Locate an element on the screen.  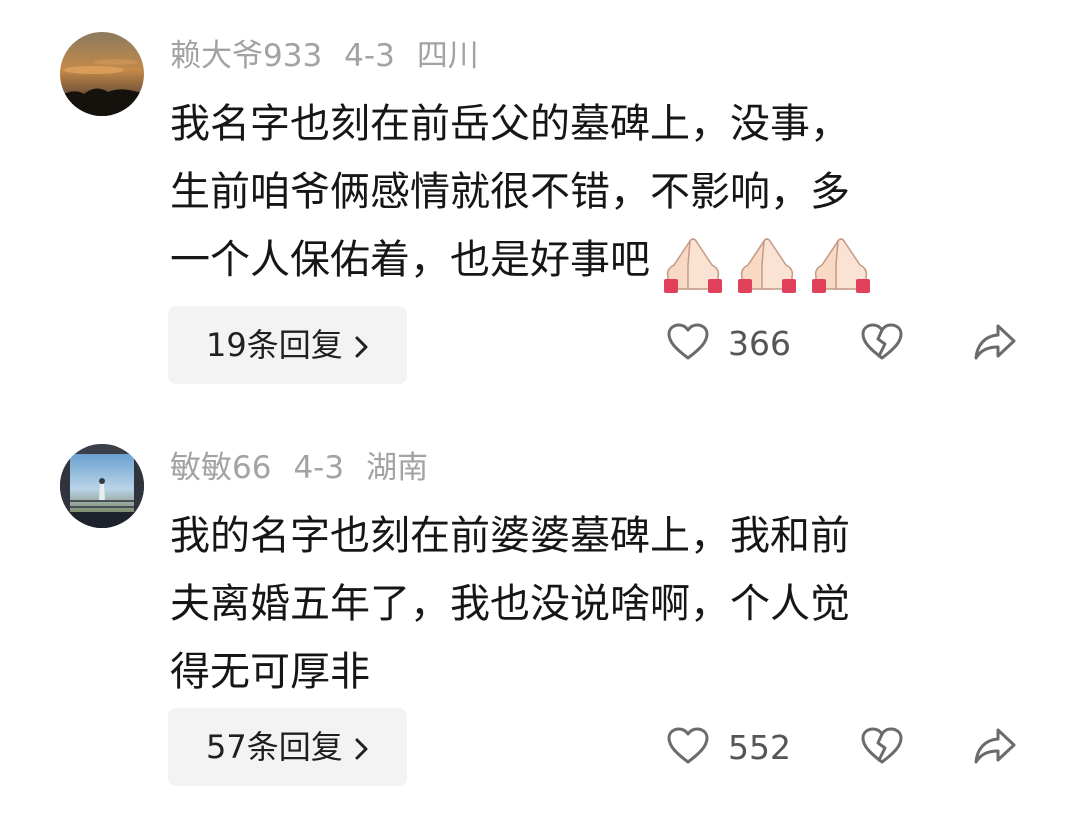
comment-meta: 赖大爷933 4-3 四川 is located at coordinates (335, 56).